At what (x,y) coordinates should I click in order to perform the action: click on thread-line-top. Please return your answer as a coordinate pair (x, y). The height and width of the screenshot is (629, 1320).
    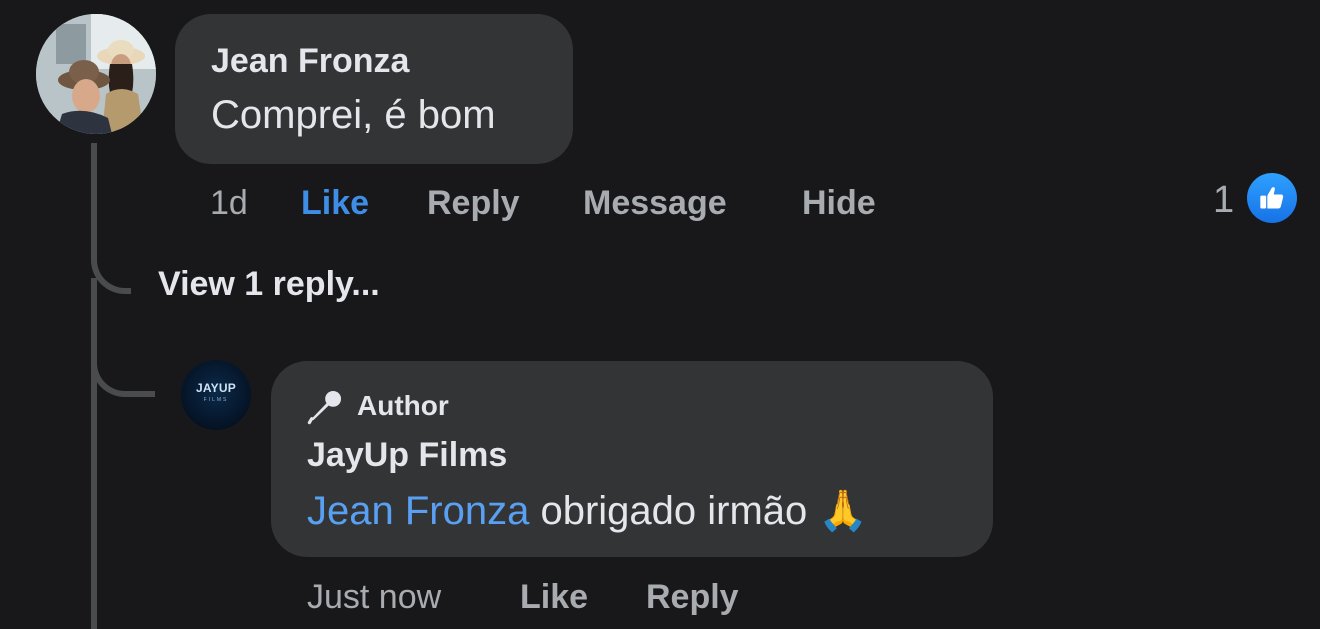
    Looking at the image, I should click on (94, 199).